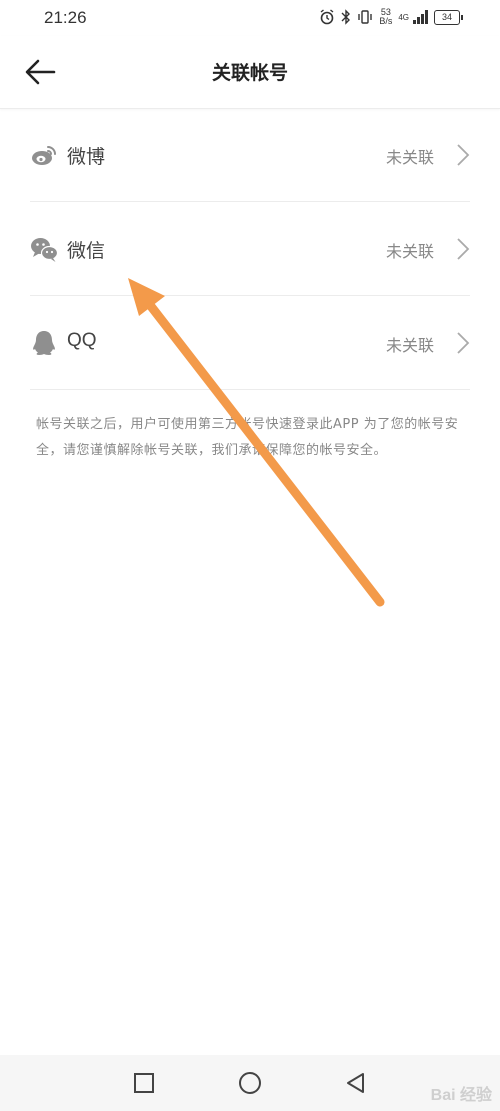  I want to click on system-nav-bar: Bai 经验, so click(250, 1083).